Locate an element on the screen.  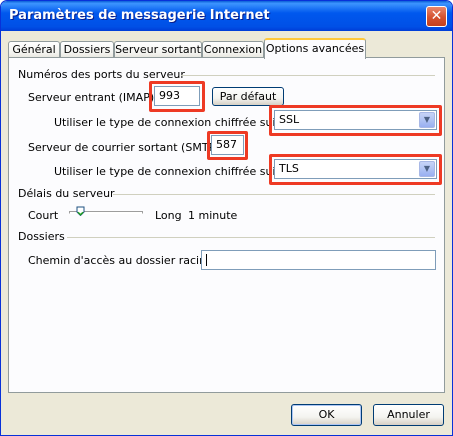
incoming-encryption-select: SSL ▼ is located at coordinates (355, 120).